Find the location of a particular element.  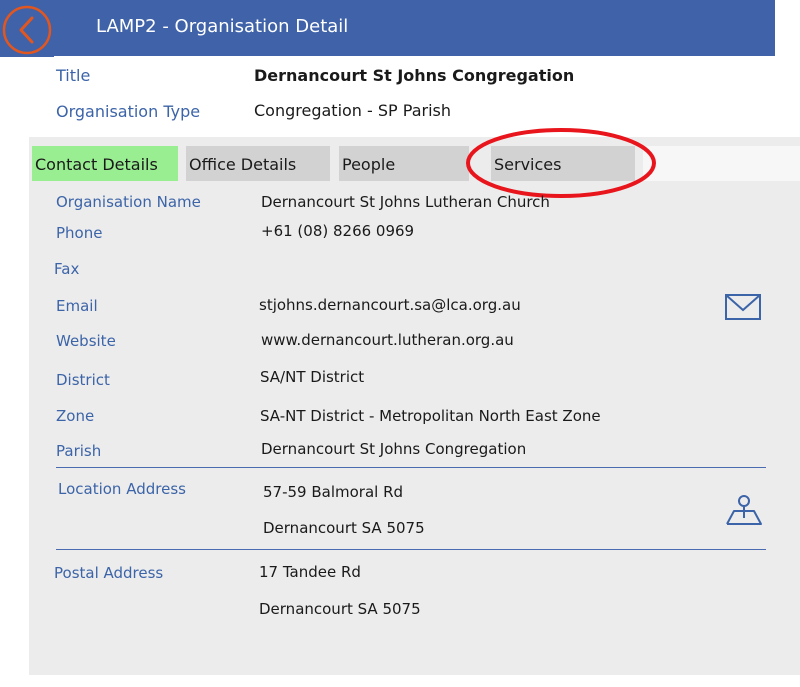

location-address-label: Location Address is located at coordinates (122, 489).